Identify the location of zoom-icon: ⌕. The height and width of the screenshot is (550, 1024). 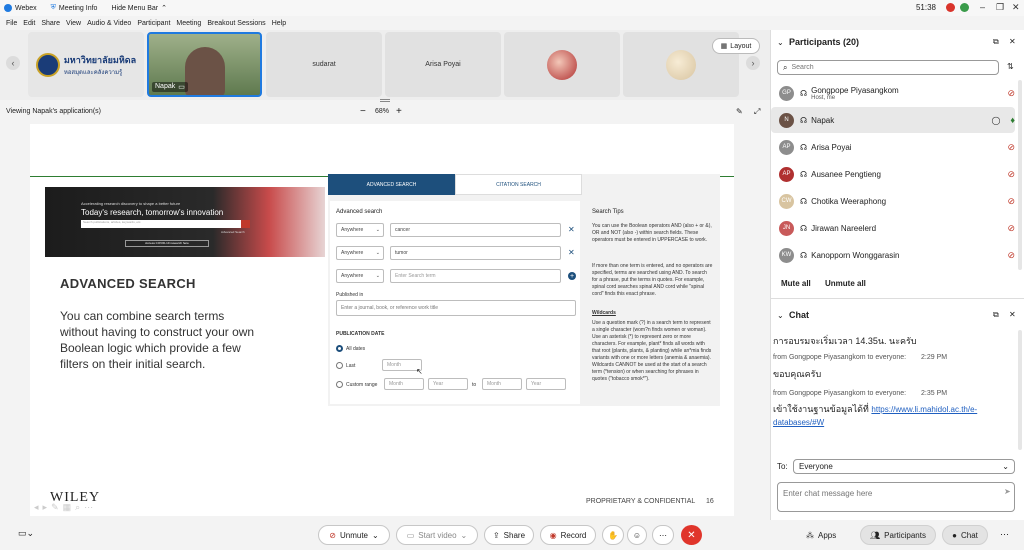
(77, 507).